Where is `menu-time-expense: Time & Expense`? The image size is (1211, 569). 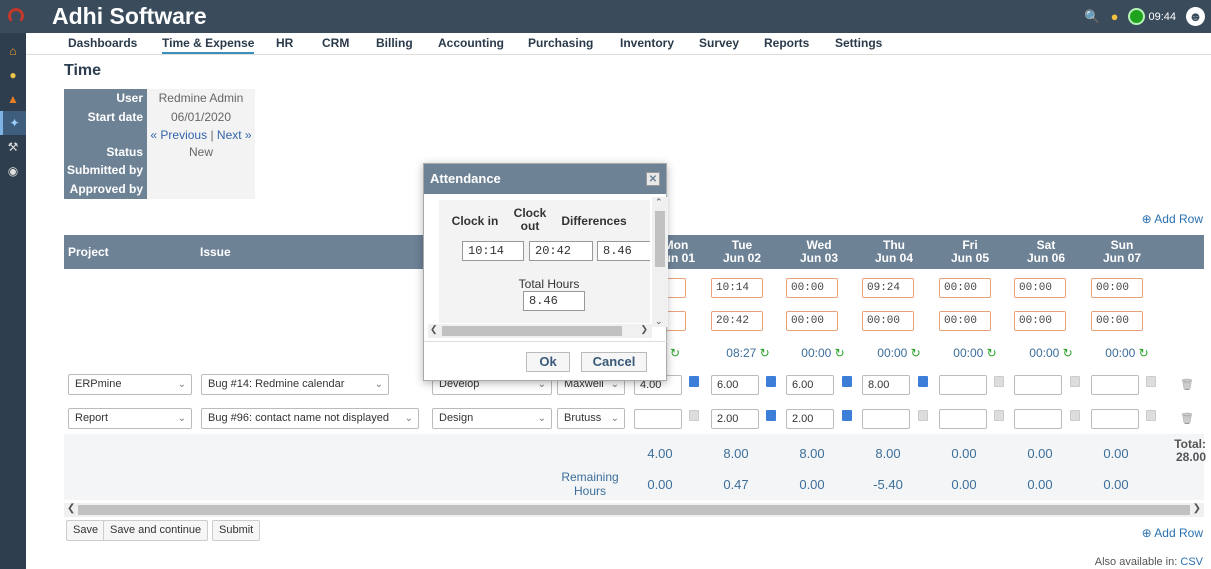
menu-time-expense: Time & Expense is located at coordinates (208, 45).